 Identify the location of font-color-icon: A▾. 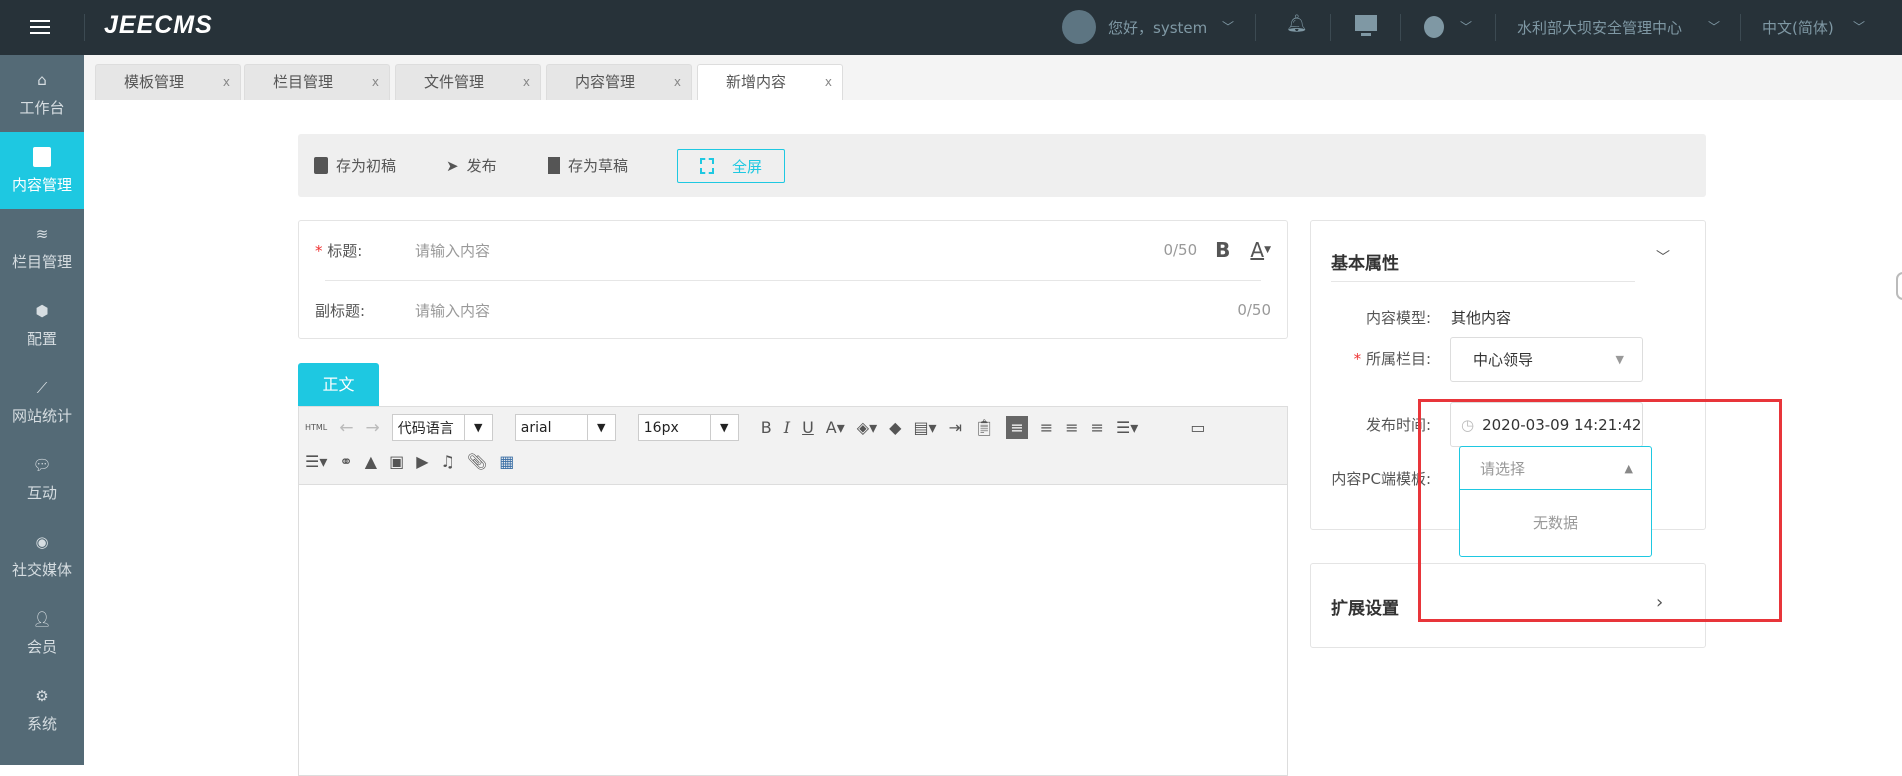
(835, 427).